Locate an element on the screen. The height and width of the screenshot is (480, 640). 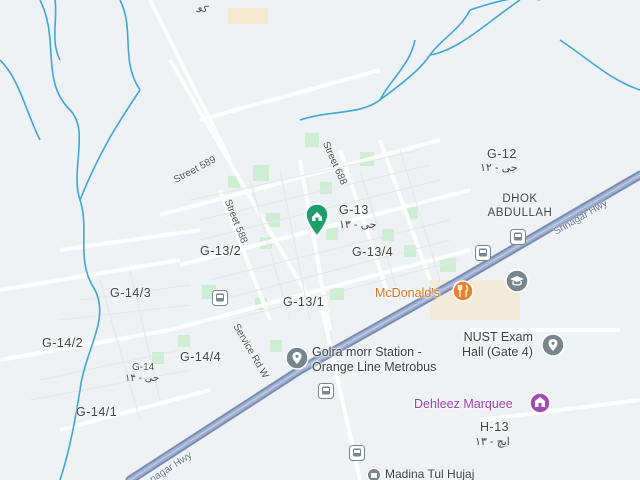
poi-label-golra-line2: Orange Line Metrobus is located at coordinates (374, 367).